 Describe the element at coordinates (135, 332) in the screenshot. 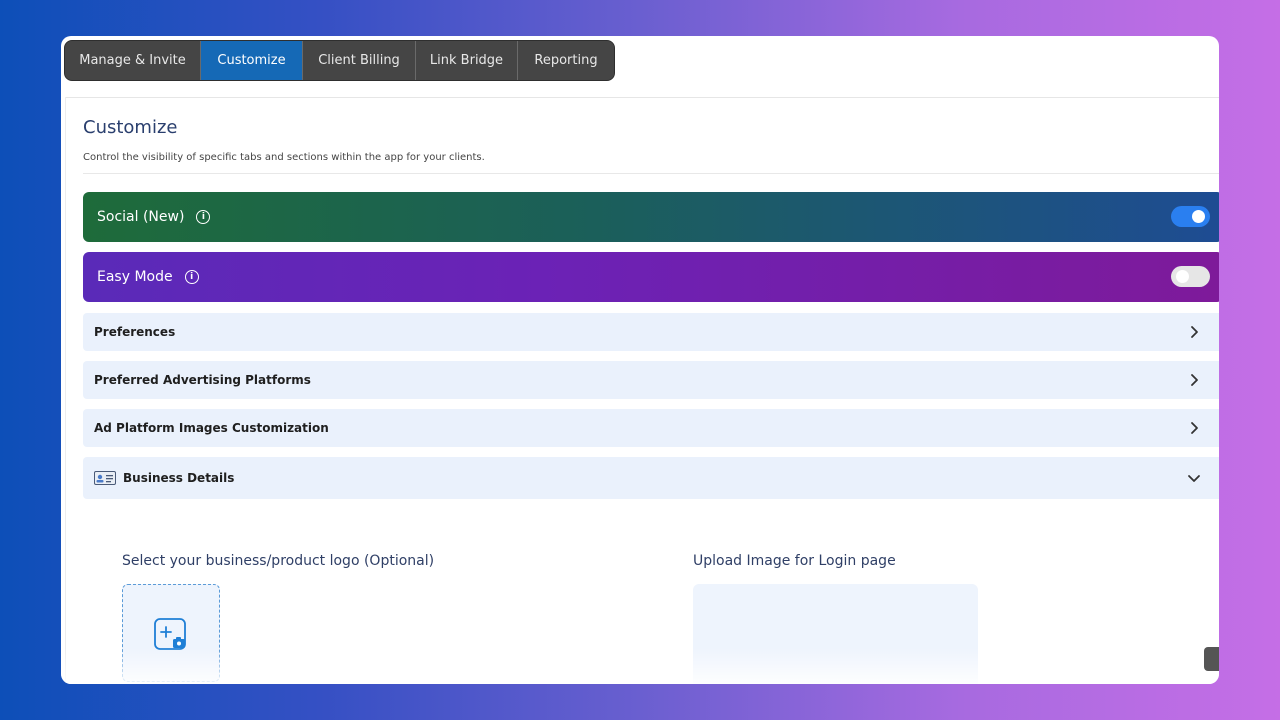

I see `accordion-label: Preferences` at that location.